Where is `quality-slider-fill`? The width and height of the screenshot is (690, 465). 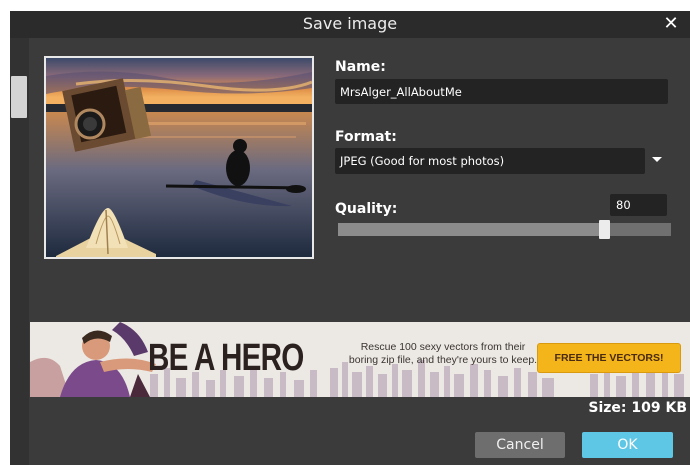 quality-slider-fill is located at coordinates (471, 229).